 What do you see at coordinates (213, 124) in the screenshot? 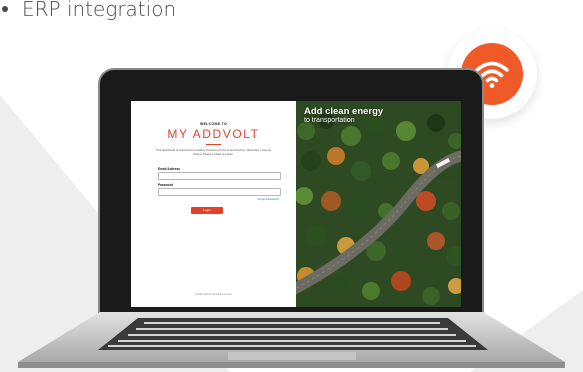
I see `welcome-text: WELCOME TO` at bounding box center [213, 124].